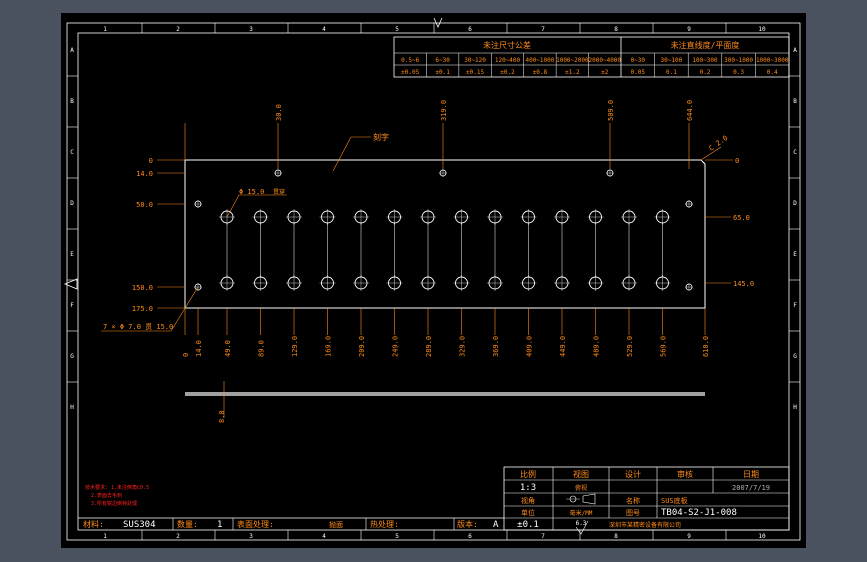 Image resolution: width=867 pixels, height=562 pixels. Describe the element at coordinates (633, 513) in the screenshot. I see `drawing-no-label: 图号` at that location.